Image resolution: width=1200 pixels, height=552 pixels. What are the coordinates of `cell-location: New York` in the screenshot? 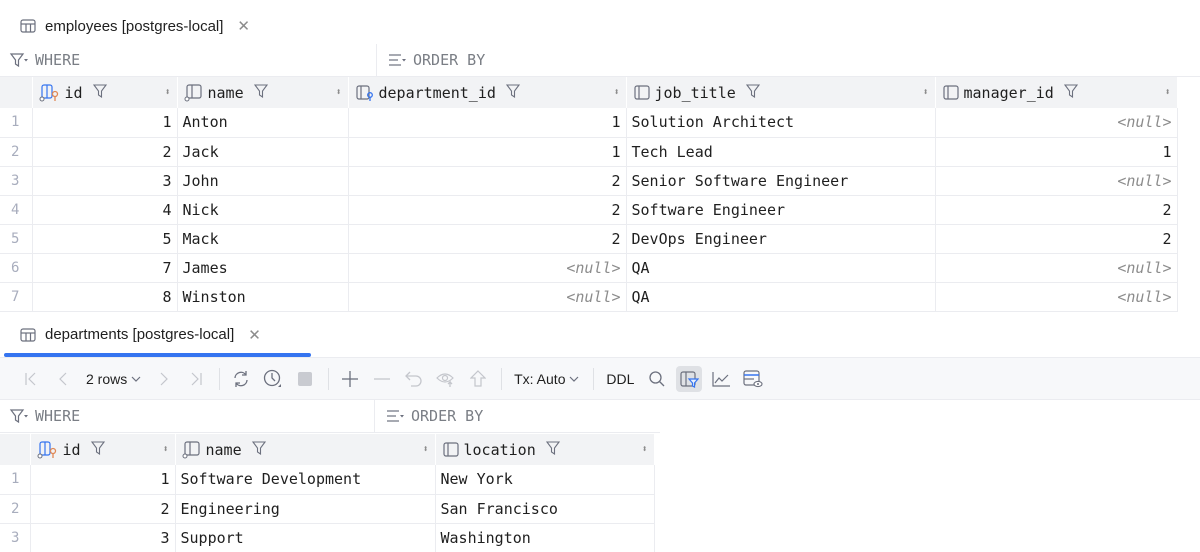 It's located at (545, 480).